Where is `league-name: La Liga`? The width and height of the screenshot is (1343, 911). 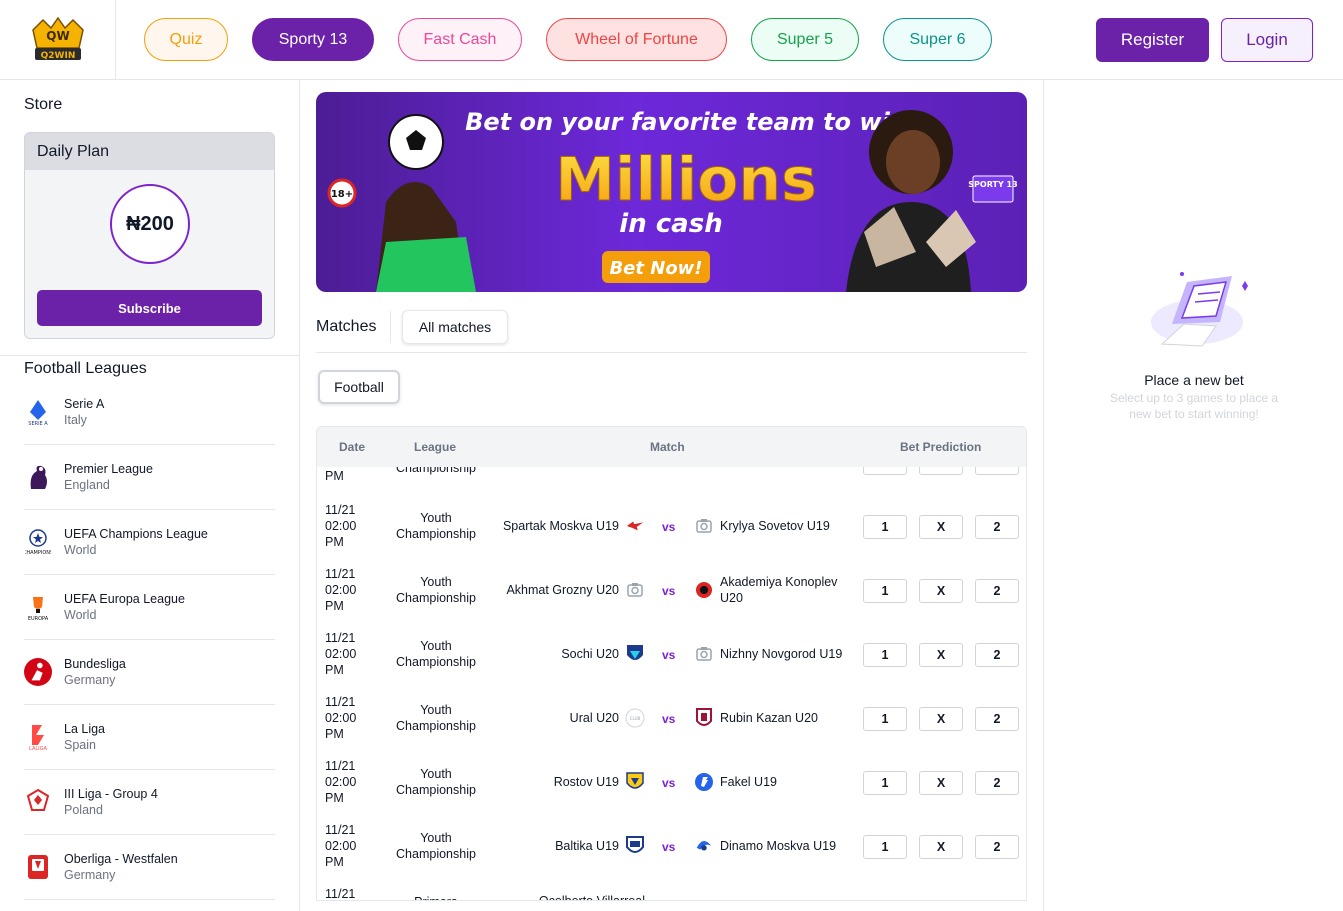 league-name: La Liga is located at coordinates (85, 729).